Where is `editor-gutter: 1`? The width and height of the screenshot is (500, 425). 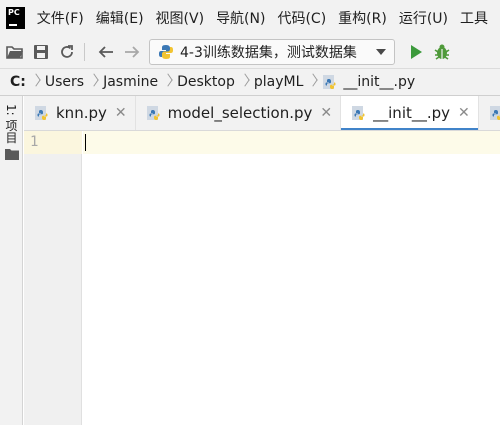 editor-gutter: 1 is located at coordinates (53, 278).